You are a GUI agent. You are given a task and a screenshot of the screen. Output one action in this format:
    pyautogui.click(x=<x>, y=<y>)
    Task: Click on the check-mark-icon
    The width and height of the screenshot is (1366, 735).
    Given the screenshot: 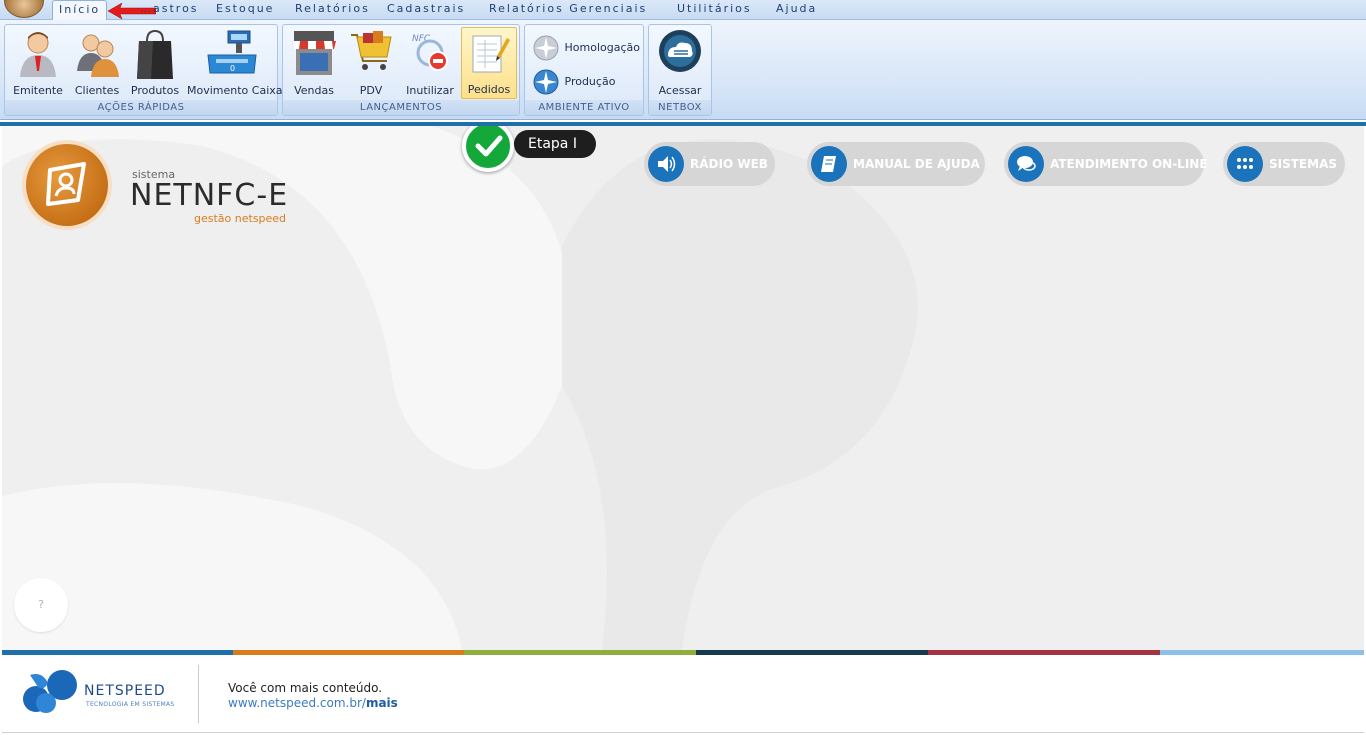 What is the action you would take?
    pyautogui.click(x=489, y=146)
    